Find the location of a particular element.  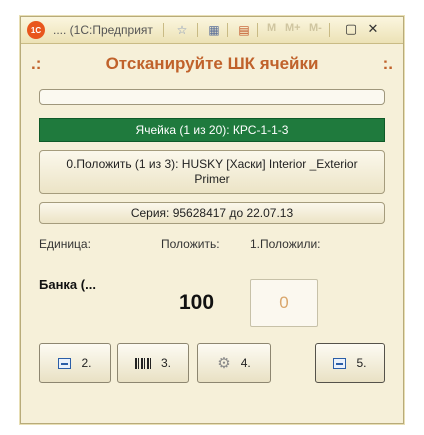

placed-quantity-field: 0 is located at coordinates (284, 303).